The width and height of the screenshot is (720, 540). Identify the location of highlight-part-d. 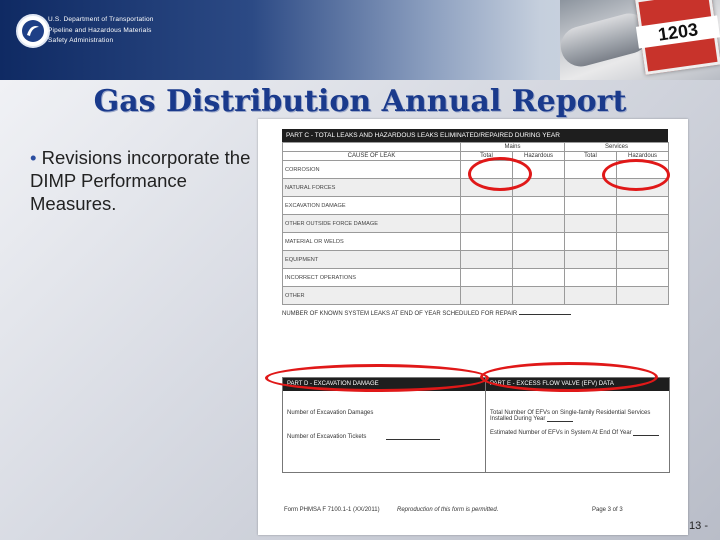
(377, 378).